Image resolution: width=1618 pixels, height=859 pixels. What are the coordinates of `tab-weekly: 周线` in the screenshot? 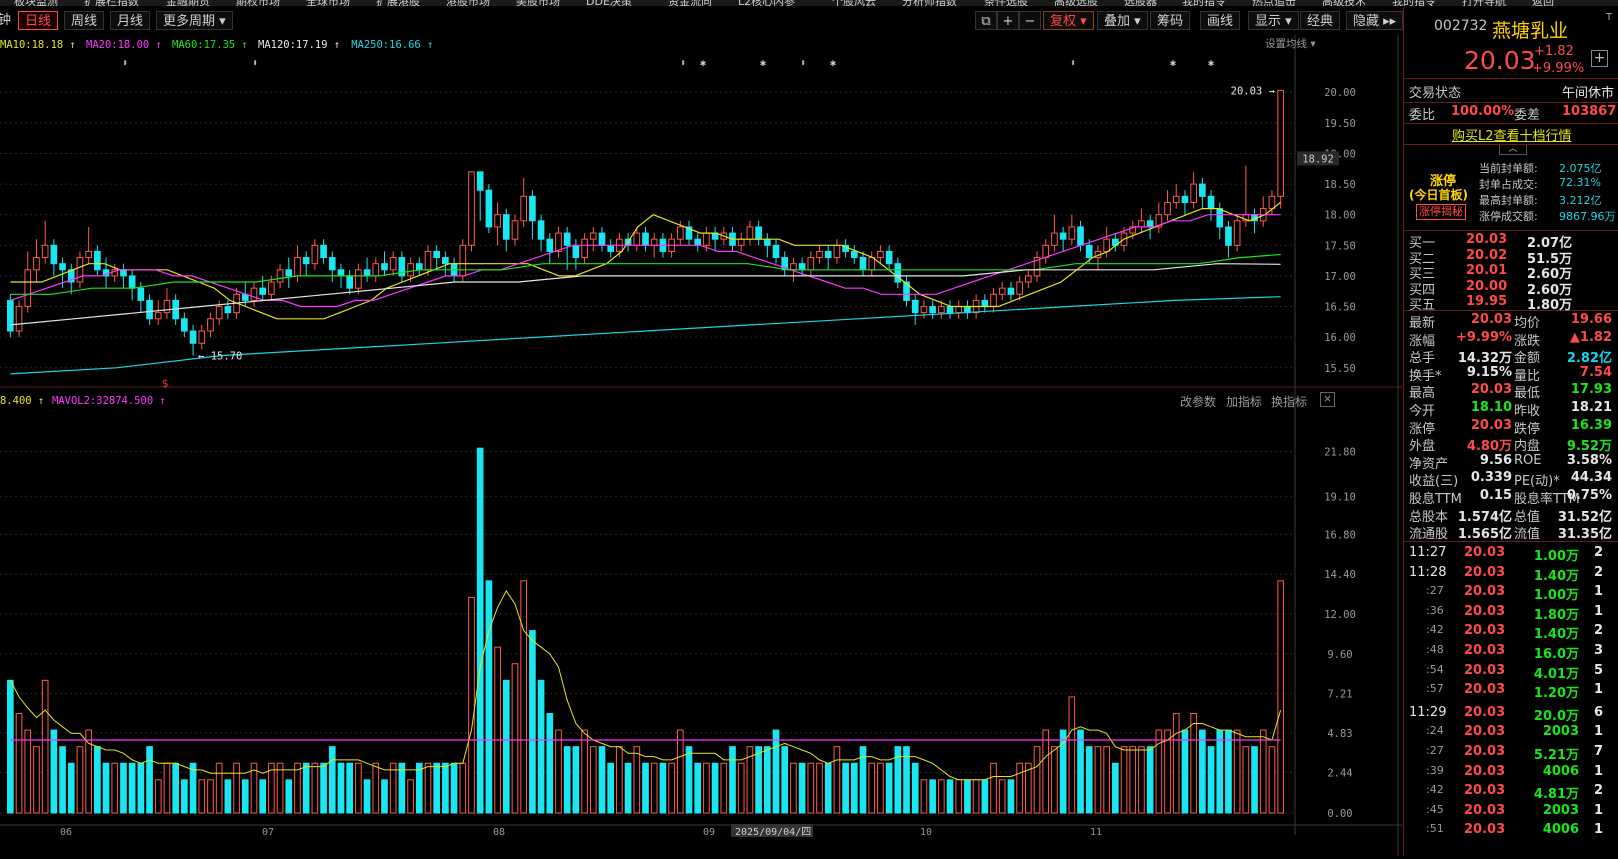 It's located at (84, 20).